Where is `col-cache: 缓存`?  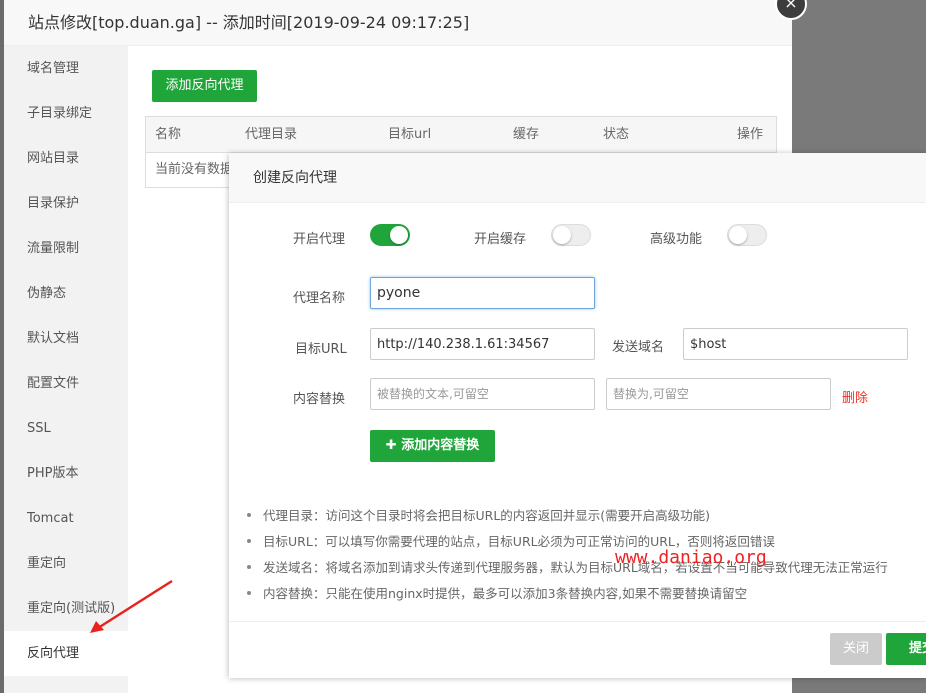
col-cache: 缓存 is located at coordinates (526, 134).